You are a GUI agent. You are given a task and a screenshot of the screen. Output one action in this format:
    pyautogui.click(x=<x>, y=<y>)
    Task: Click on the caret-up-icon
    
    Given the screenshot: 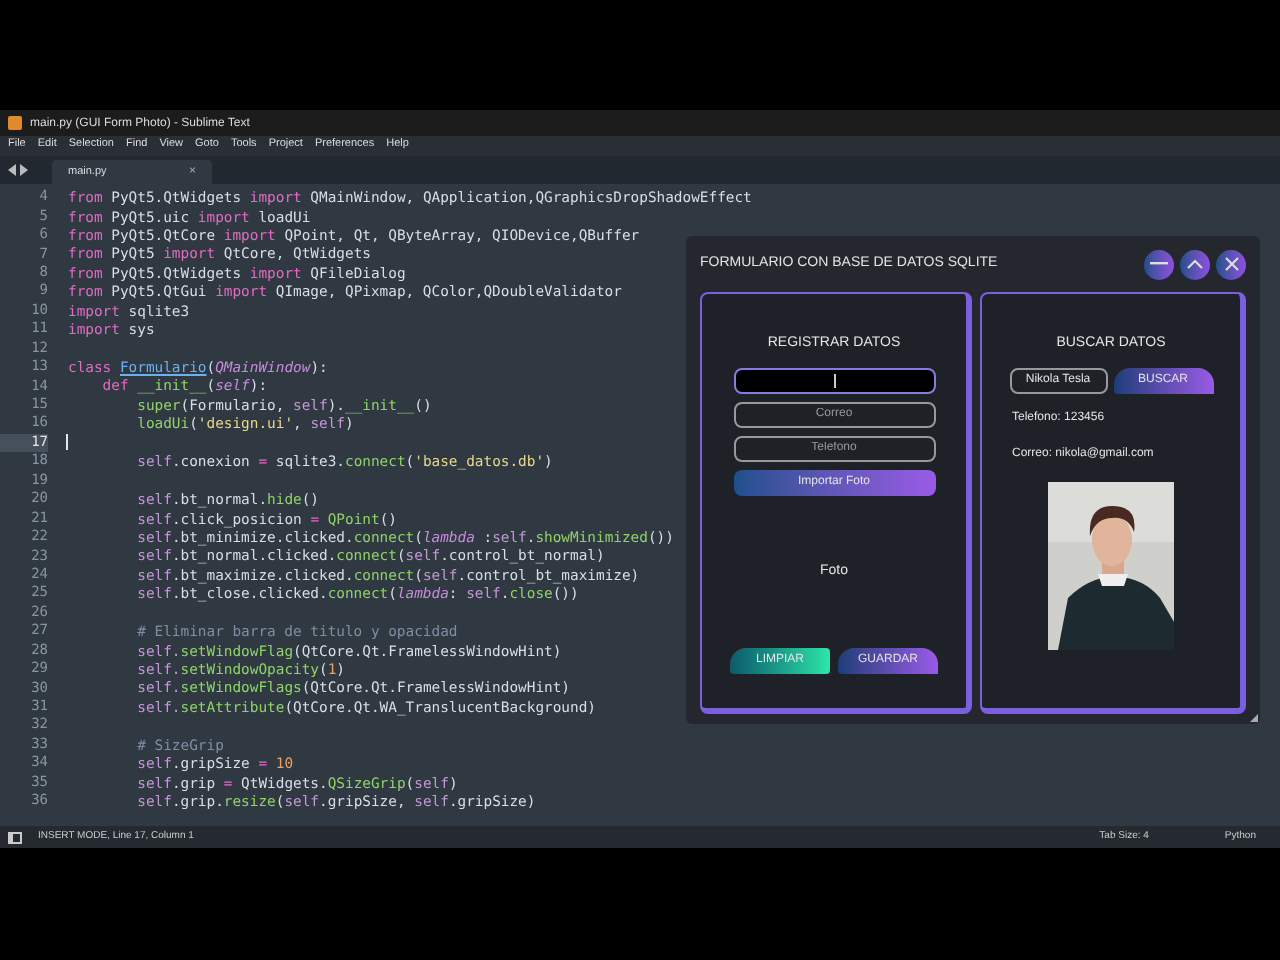 What is the action you would take?
    pyautogui.click(x=1195, y=264)
    